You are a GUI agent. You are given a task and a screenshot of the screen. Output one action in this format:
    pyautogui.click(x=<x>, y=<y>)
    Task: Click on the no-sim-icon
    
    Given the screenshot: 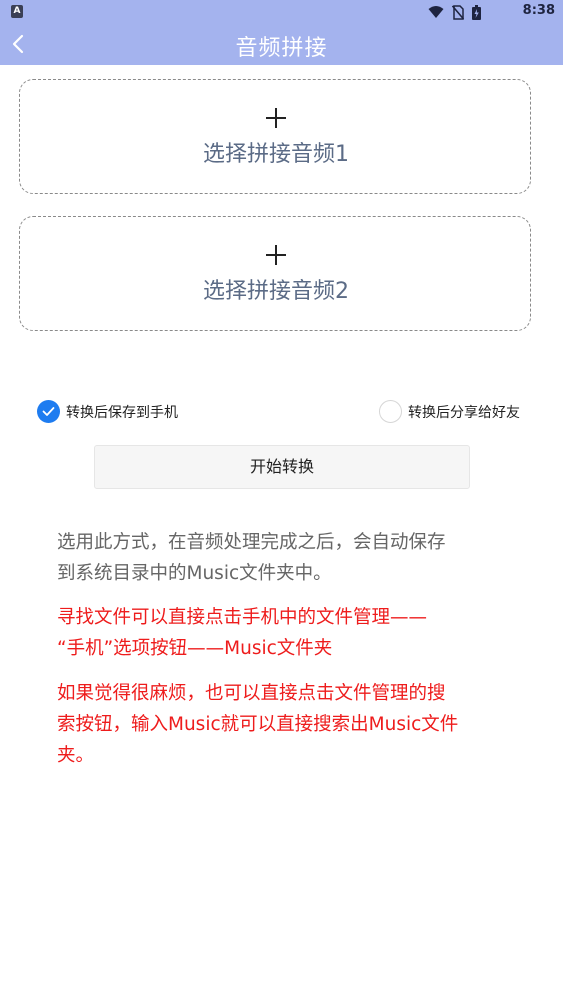 What is the action you would take?
    pyautogui.click(x=458, y=12)
    